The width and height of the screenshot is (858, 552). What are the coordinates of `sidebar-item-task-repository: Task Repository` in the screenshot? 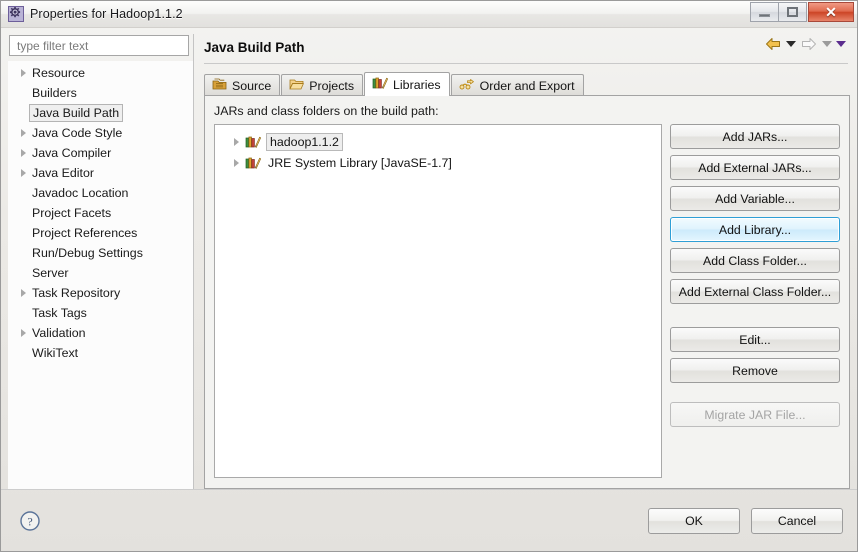 It's located at (100, 293).